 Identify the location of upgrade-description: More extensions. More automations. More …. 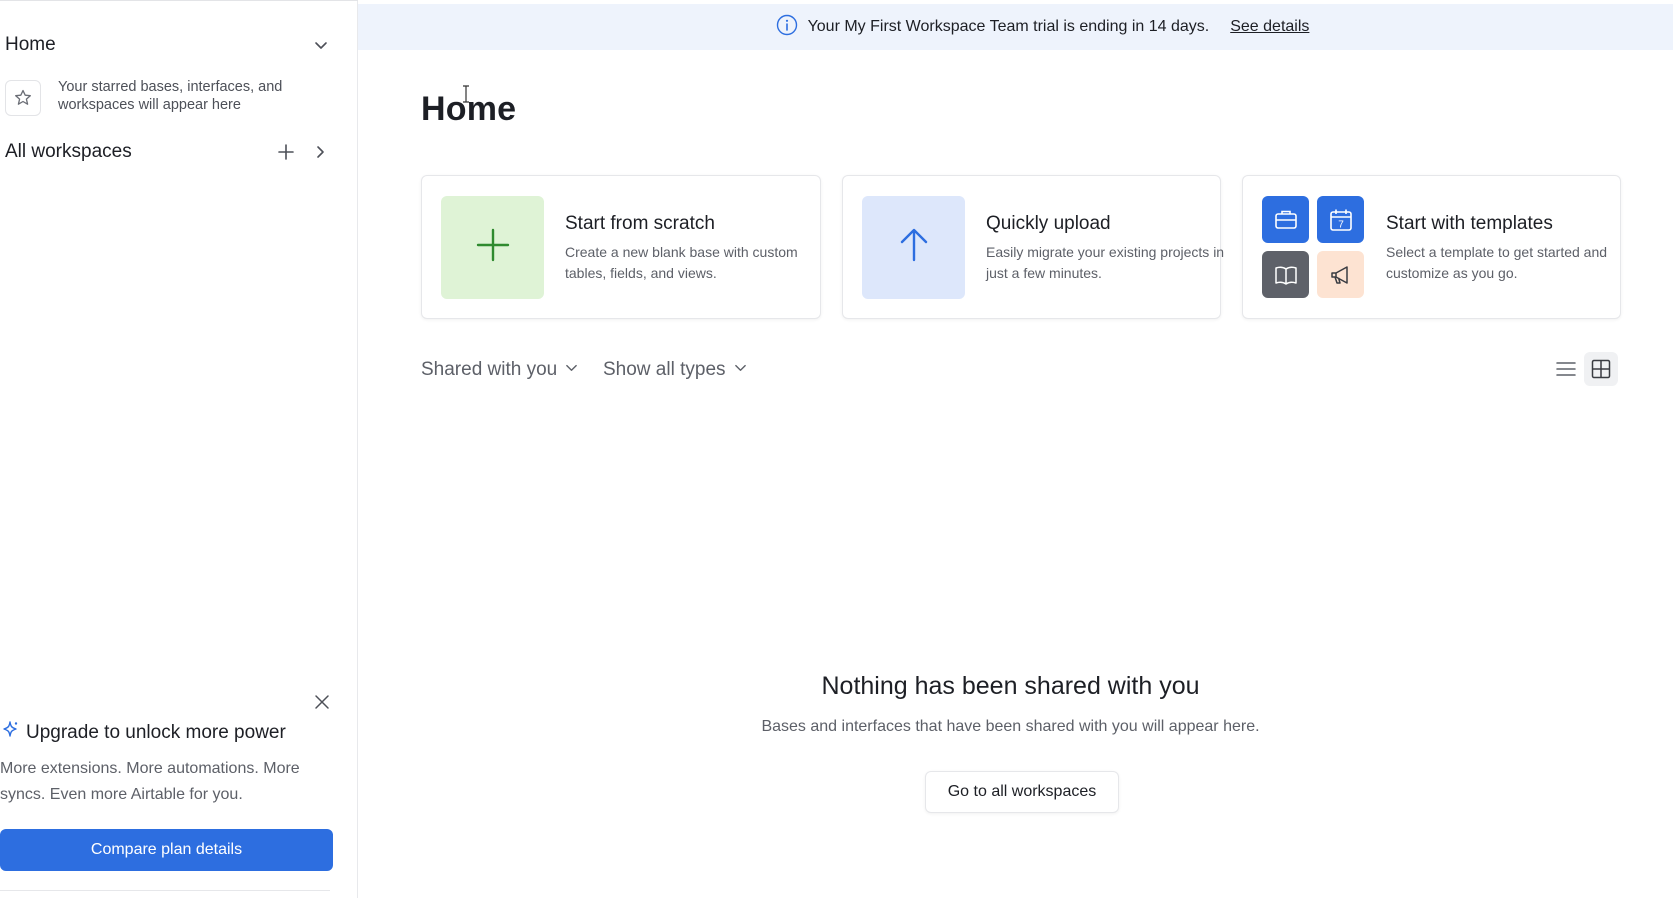
(150, 781).